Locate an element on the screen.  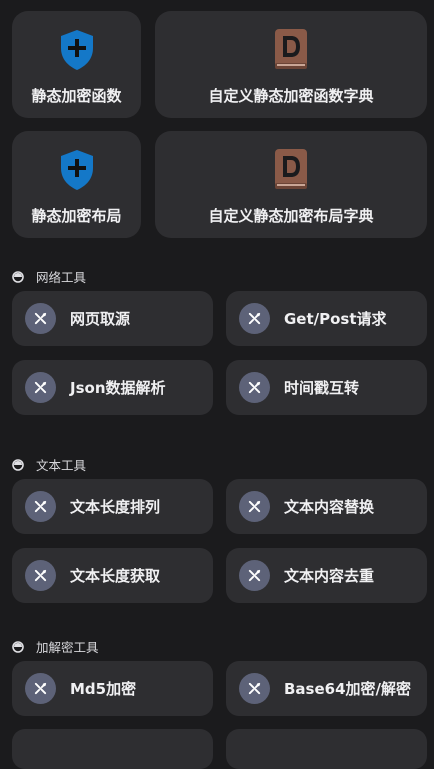
tool-text-length-sort: 文本长度排列 is located at coordinates (112, 506).